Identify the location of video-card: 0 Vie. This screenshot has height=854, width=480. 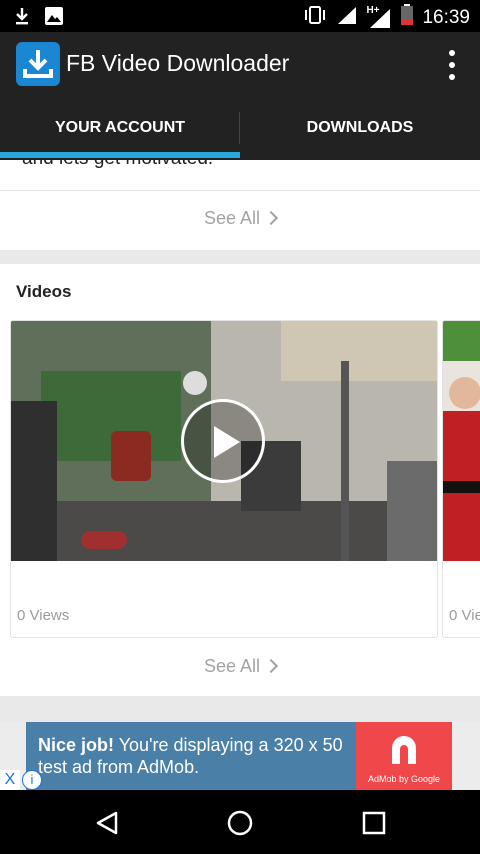
(461, 479).